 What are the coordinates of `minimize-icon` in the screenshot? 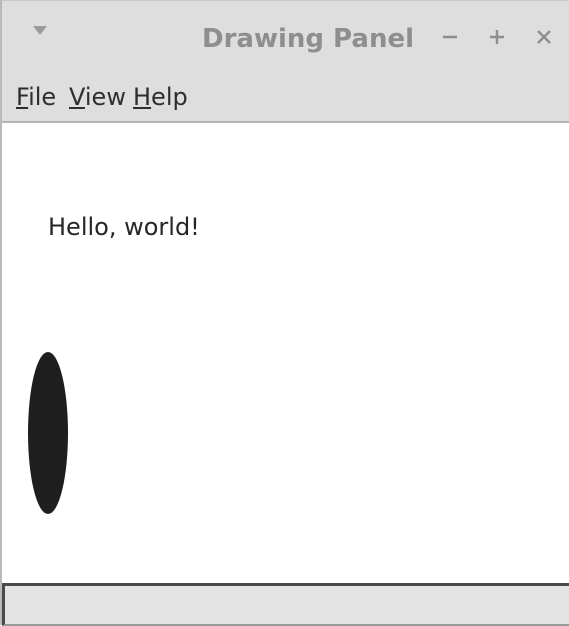 It's located at (450, 36).